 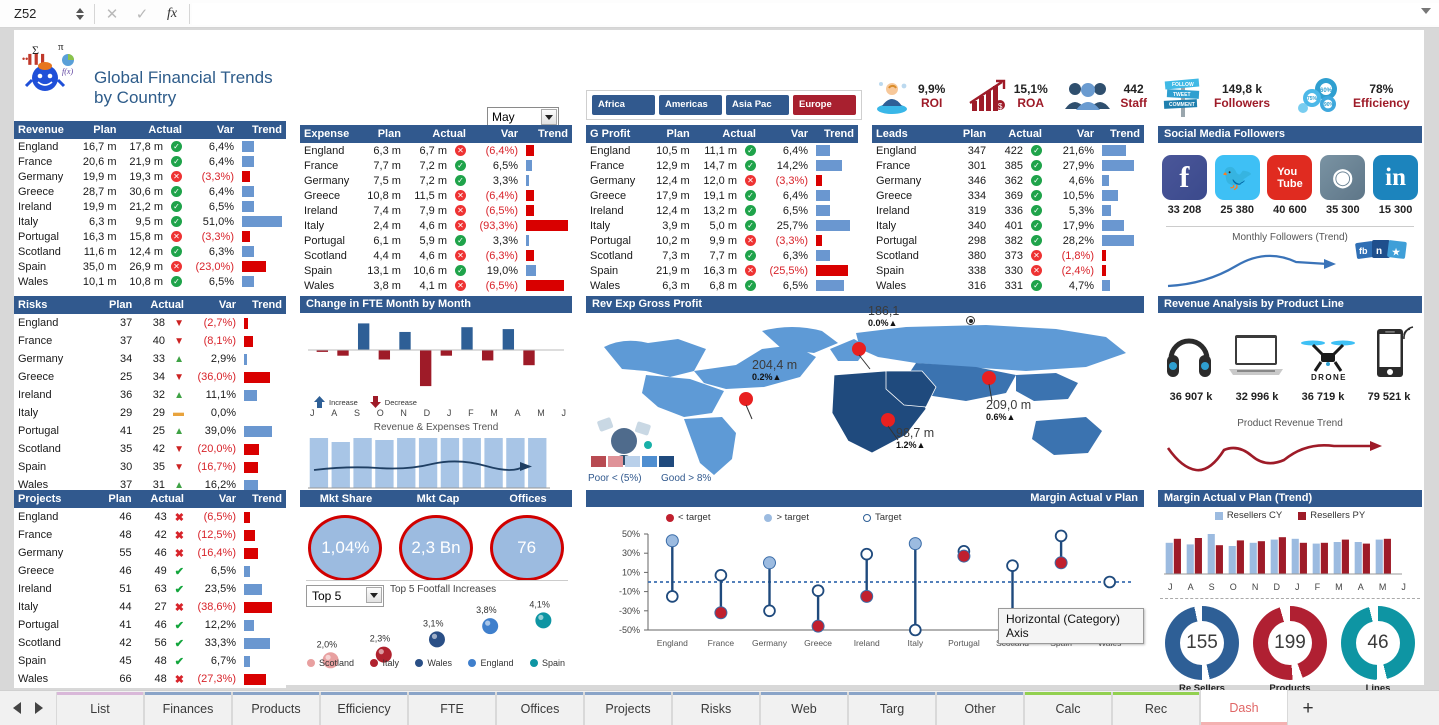 What do you see at coordinates (150, 431) in the screenshot?
I see `table-row: Portugal 41 25 ▲ 39,0%` at bounding box center [150, 431].